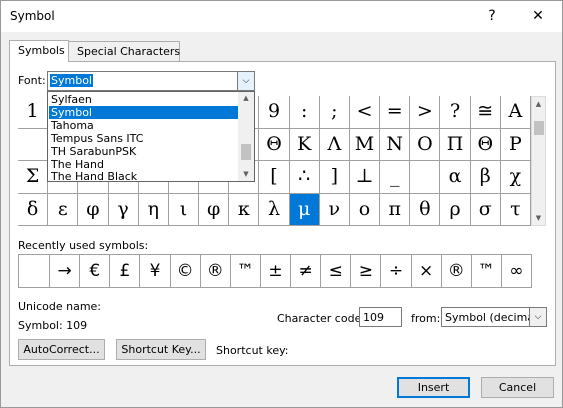 The image size is (563, 408). Describe the element at coordinates (153, 209) in the screenshot. I see `symbol-cell: η` at that location.